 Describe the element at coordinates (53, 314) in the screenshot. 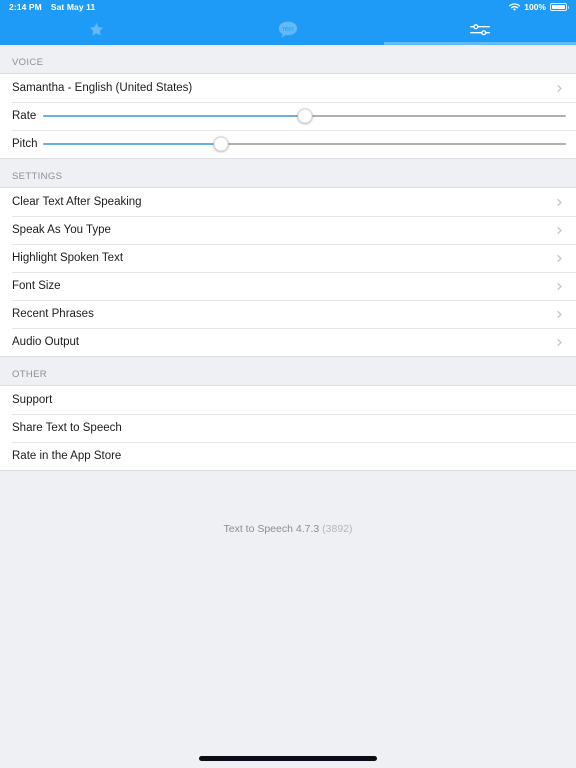

I see `row-label: Recent Phrases` at that location.